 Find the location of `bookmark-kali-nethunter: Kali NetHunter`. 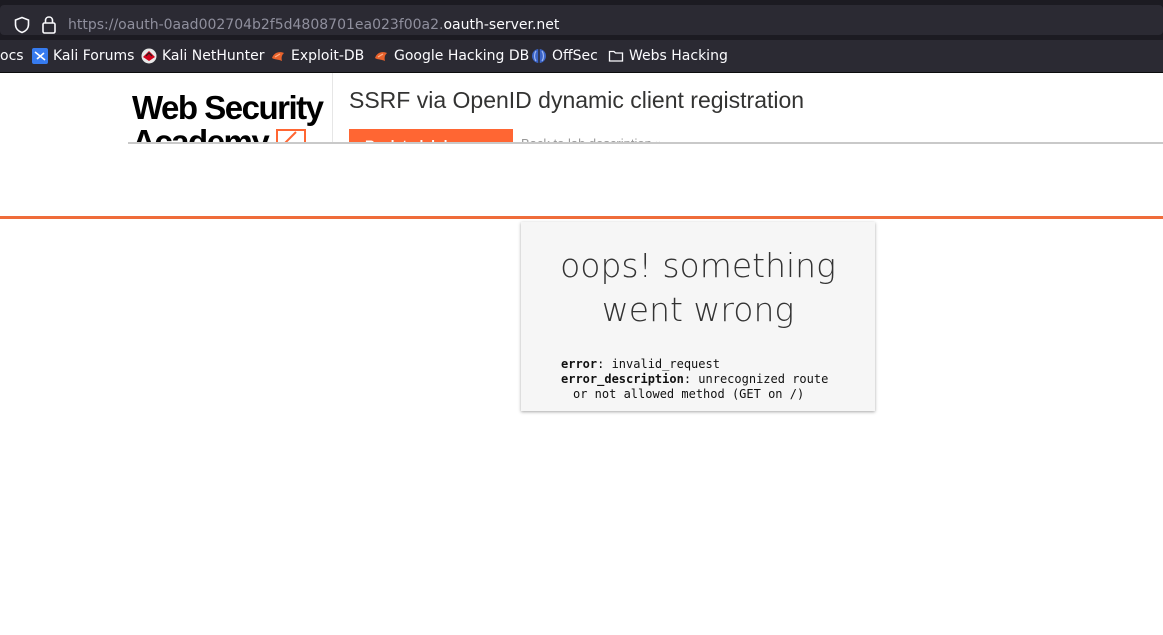

bookmark-kali-nethunter: Kali NetHunter is located at coordinates (202, 56).